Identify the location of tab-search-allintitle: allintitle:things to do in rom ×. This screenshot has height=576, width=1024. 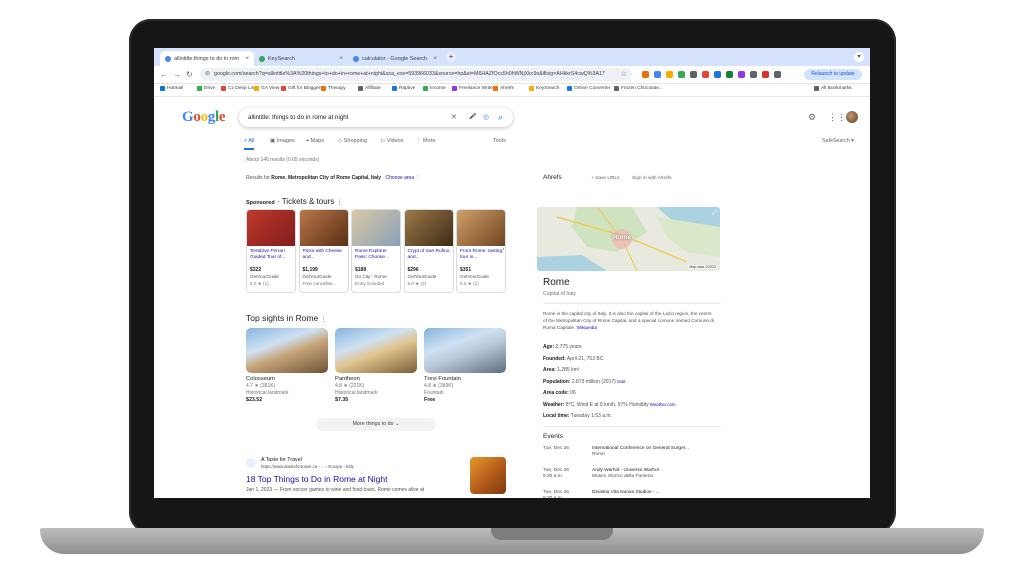
(207, 58).